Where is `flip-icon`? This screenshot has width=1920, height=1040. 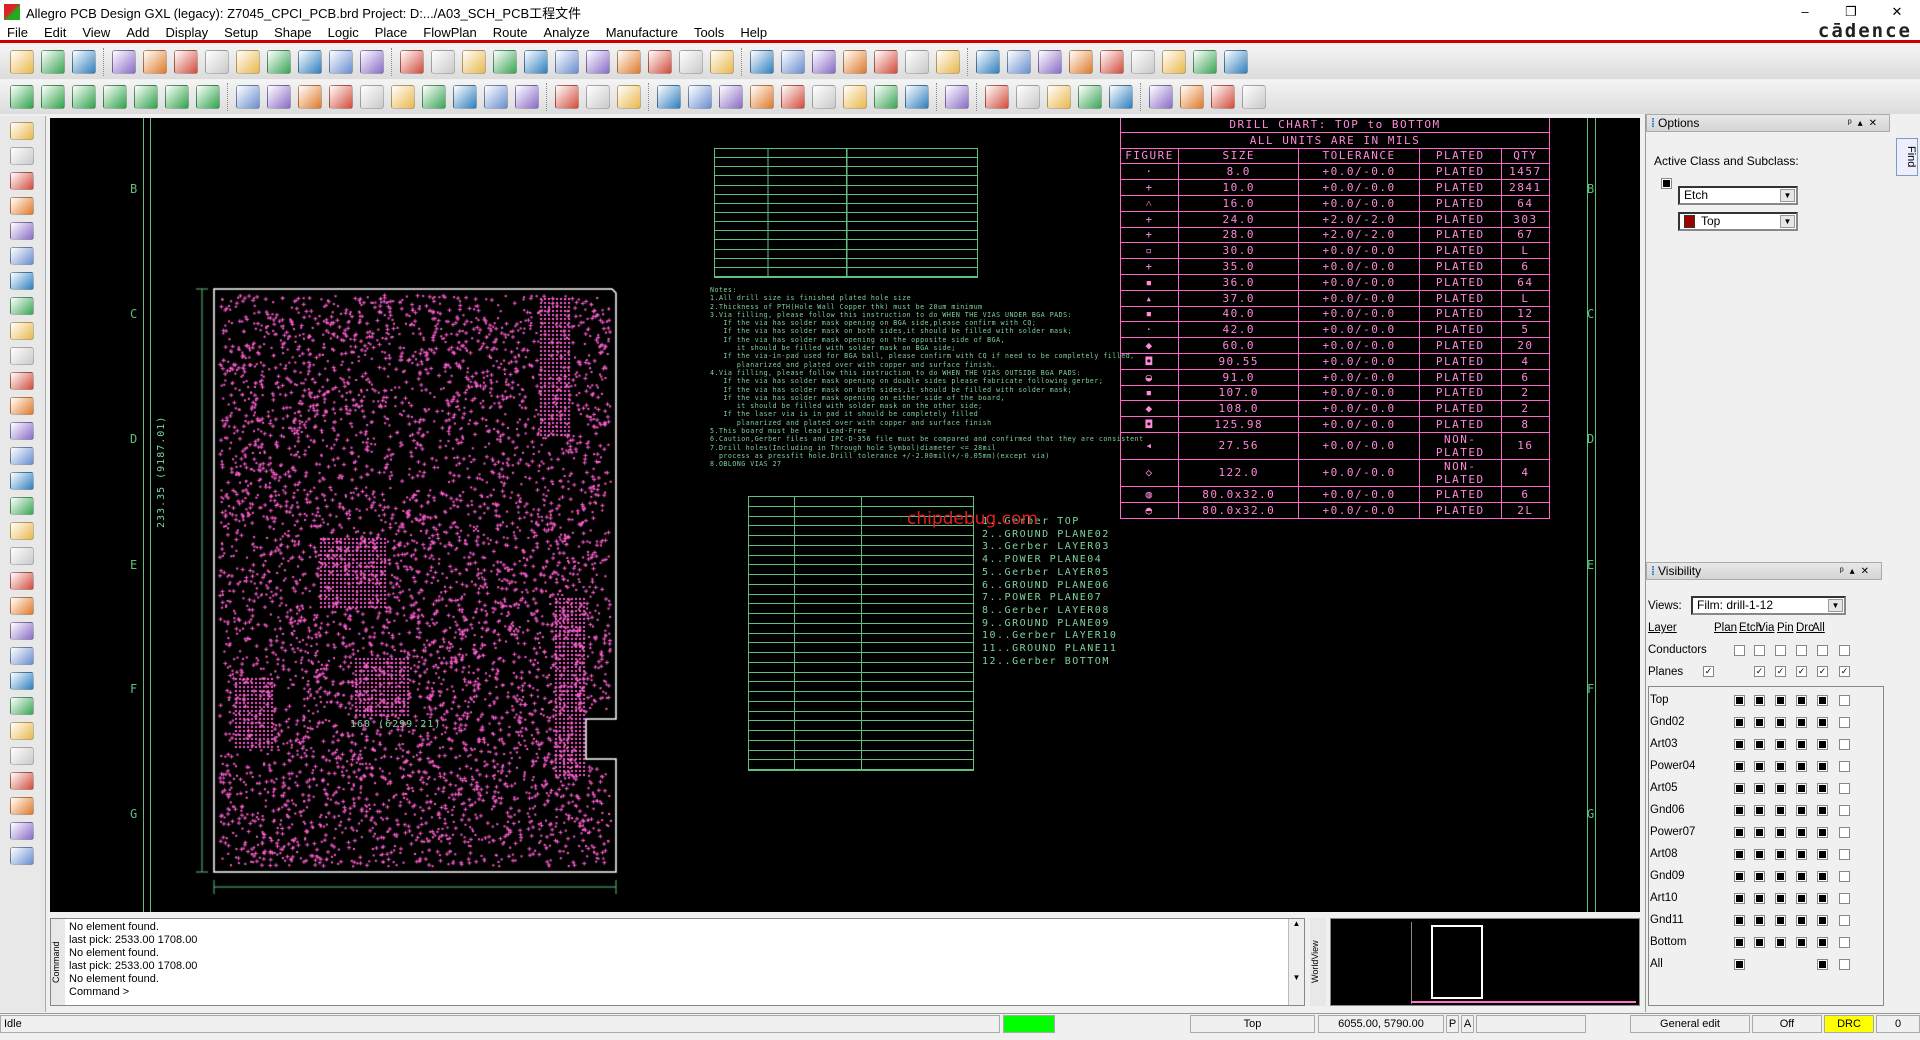 flip-icon is located at coordinates (722, 62).